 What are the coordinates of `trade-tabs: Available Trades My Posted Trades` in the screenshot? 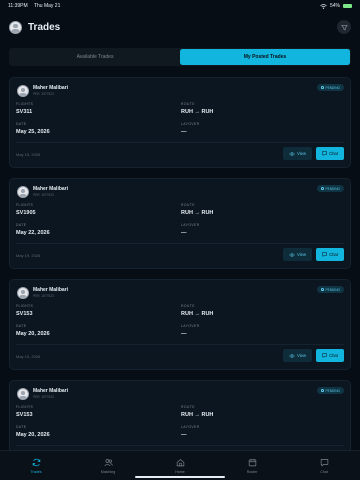 It's located at (180, 57).